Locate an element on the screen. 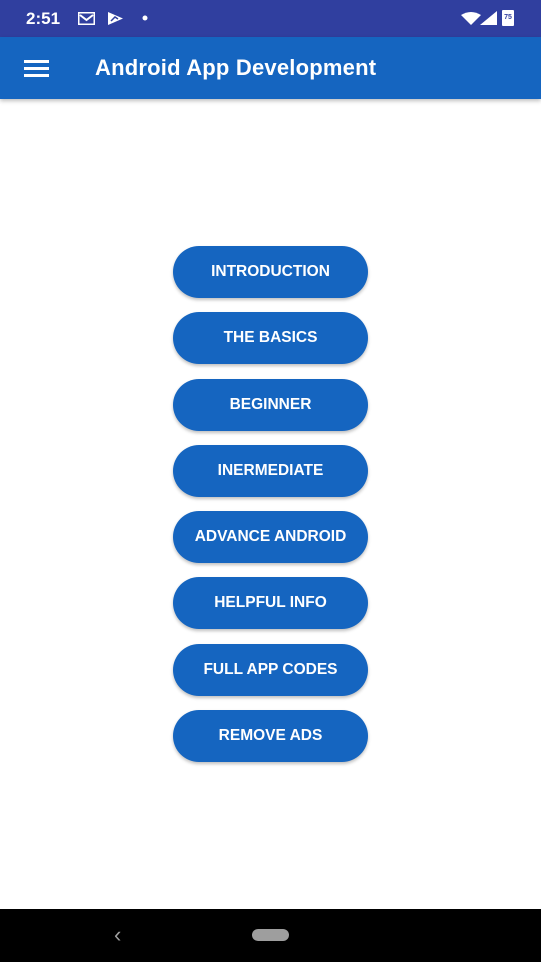 The height and width of the screenshot is (962, 541). app-bar: Android App Development is located at coordinates (270, 68).